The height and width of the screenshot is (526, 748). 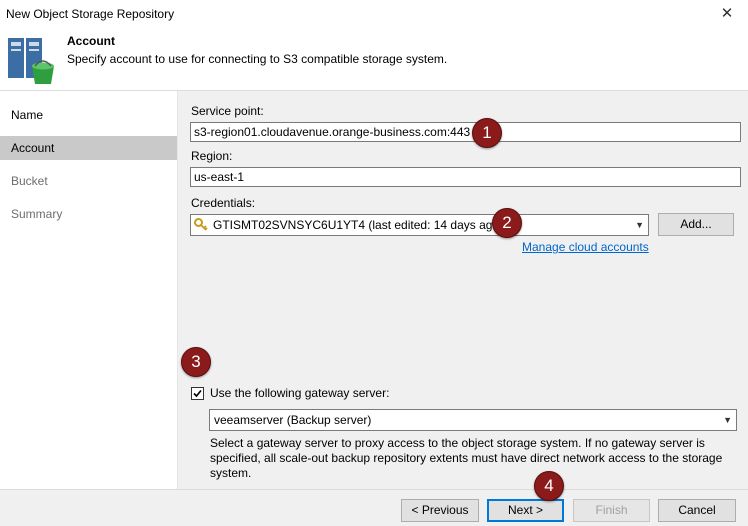 I want to click on sidebar-item-account: Account, so click(x=88, y=148).